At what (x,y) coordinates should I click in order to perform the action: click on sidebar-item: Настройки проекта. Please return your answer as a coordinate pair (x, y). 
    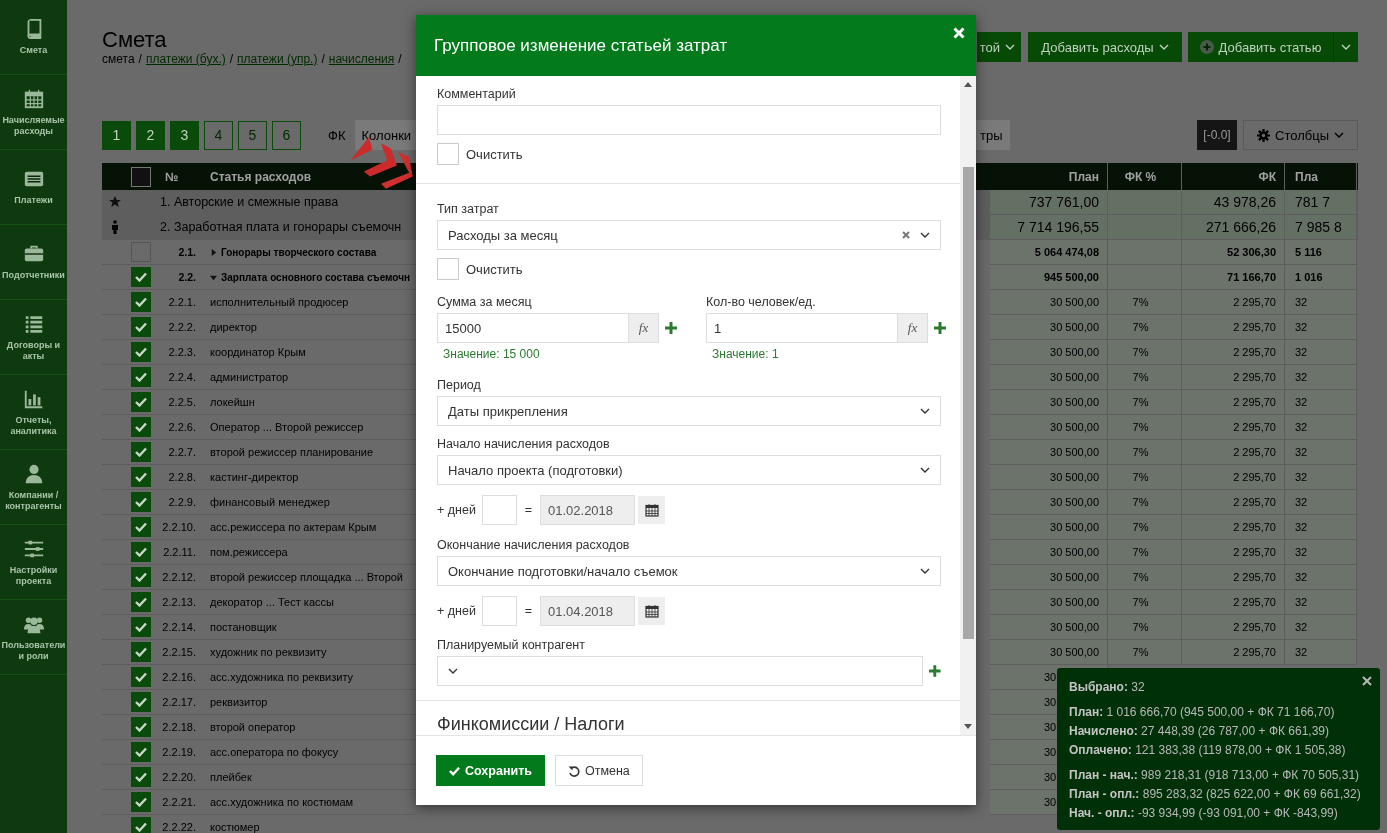
    Looking at the image, I should click on (33, 562).